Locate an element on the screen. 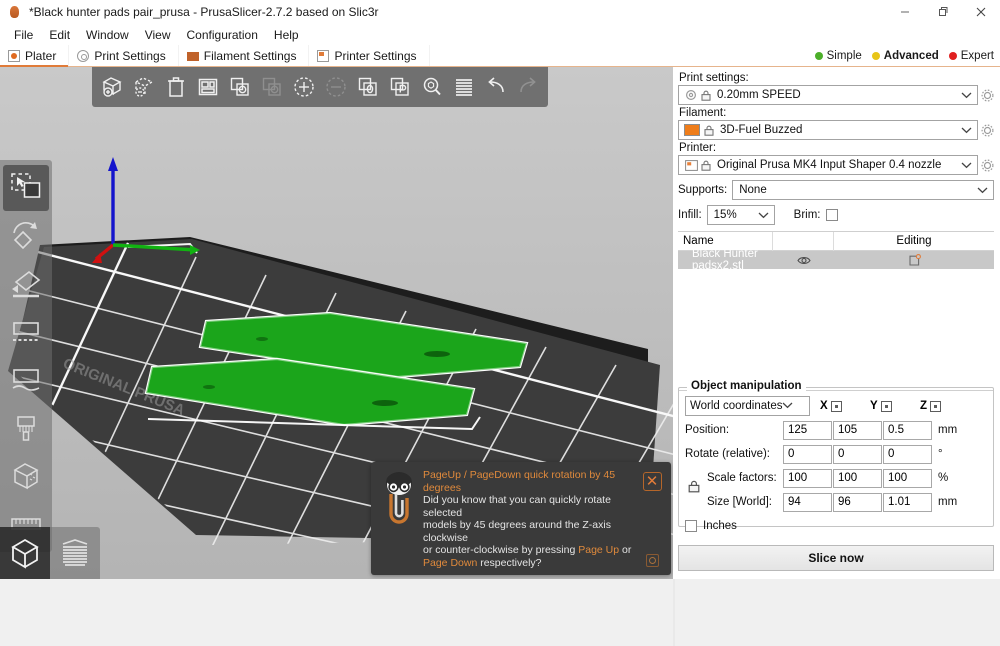 Image resolution: width=1000 pixels, height=646 pixels. menu-view: View is located at coordinates (158, 35).